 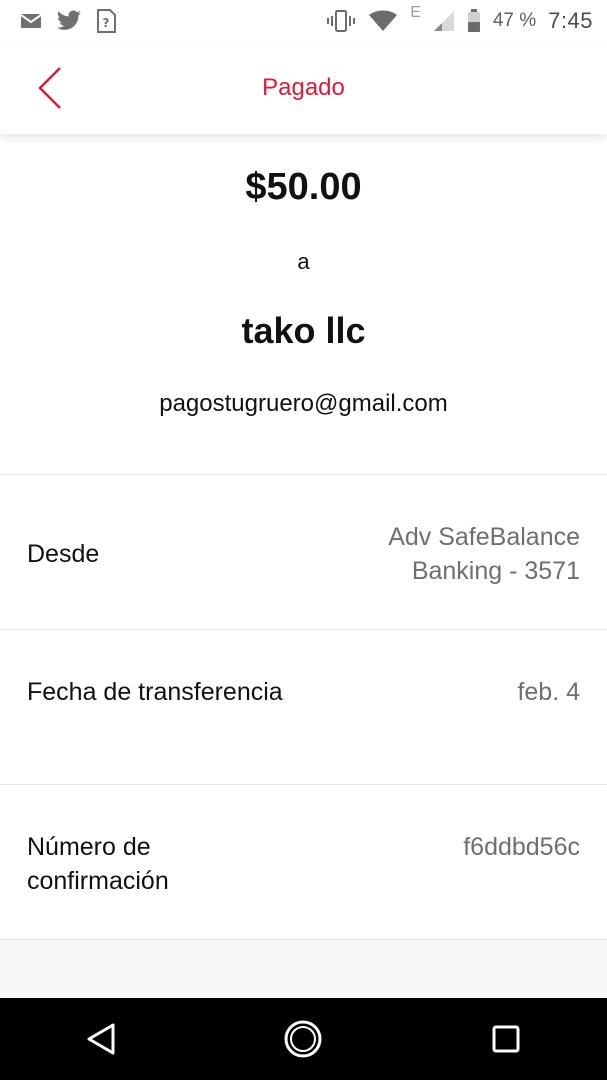 I want to click on system-nav-bar, so click(x=303, y=1039).